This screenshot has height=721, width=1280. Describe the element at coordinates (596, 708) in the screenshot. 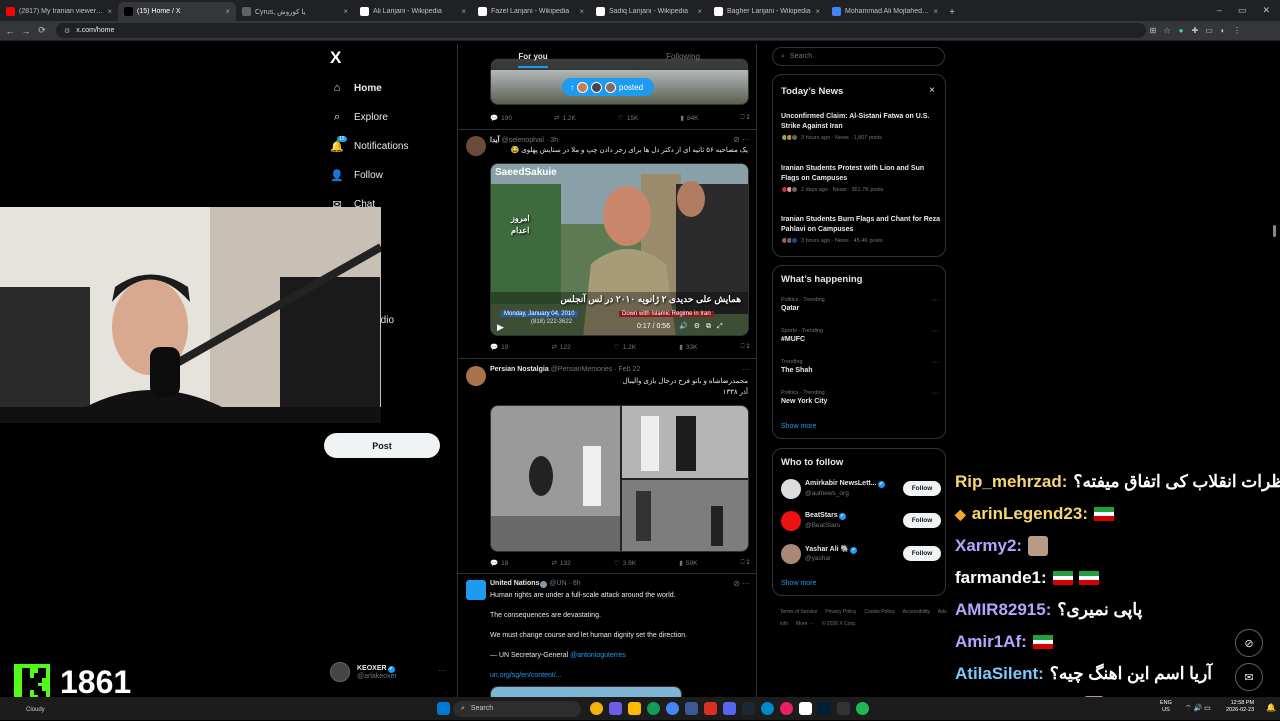

I see `chrome-icon` at that location.